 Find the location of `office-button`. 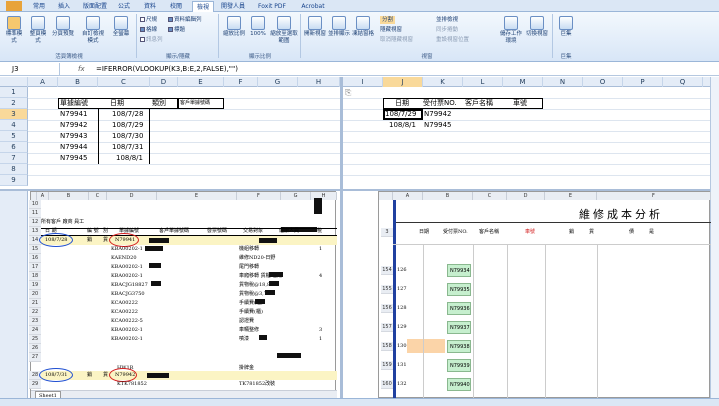

office-button is located at coordinates (14, 6).